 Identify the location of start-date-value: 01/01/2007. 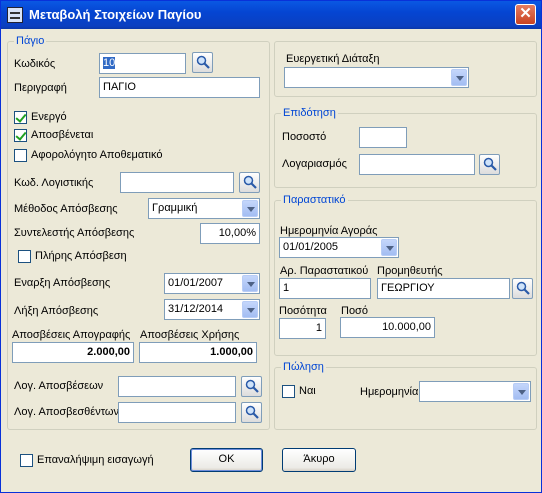
(196, 283).